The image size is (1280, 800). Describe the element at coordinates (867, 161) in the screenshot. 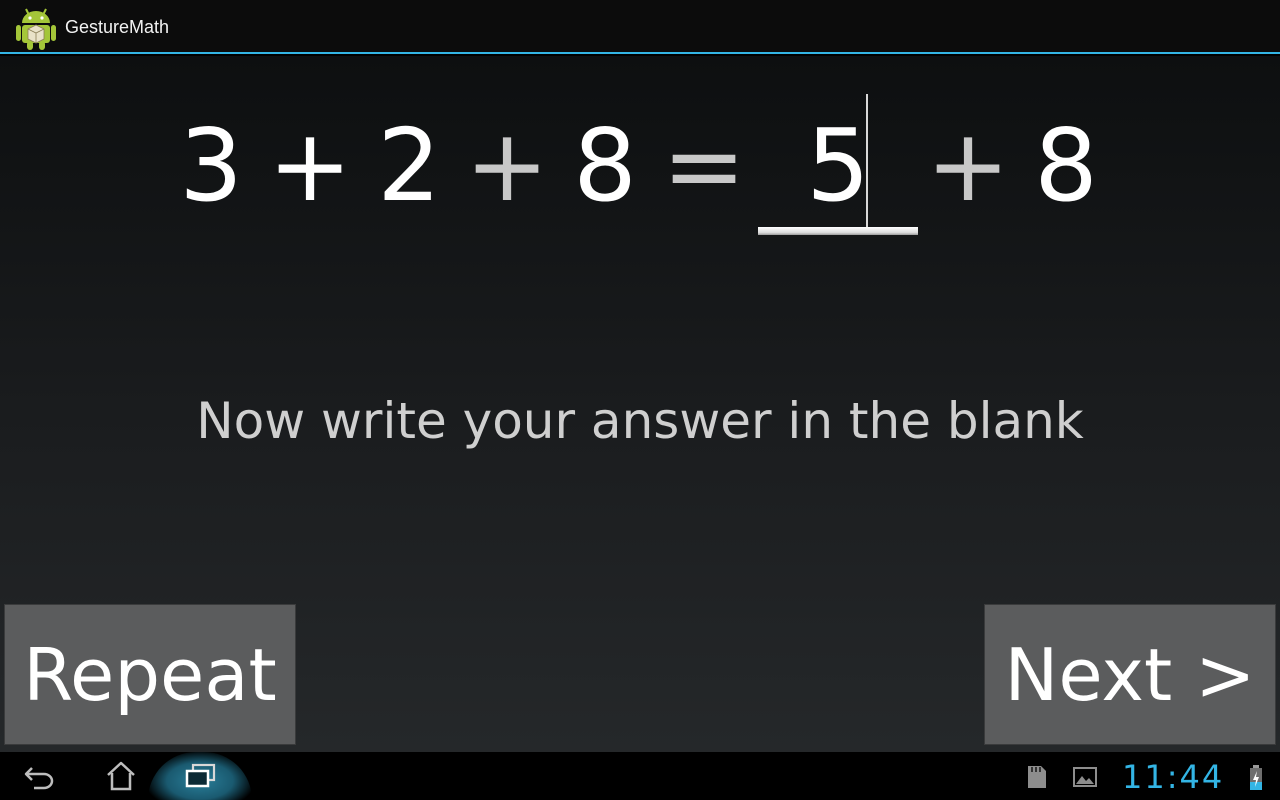

I see `text-cursor` at that location.